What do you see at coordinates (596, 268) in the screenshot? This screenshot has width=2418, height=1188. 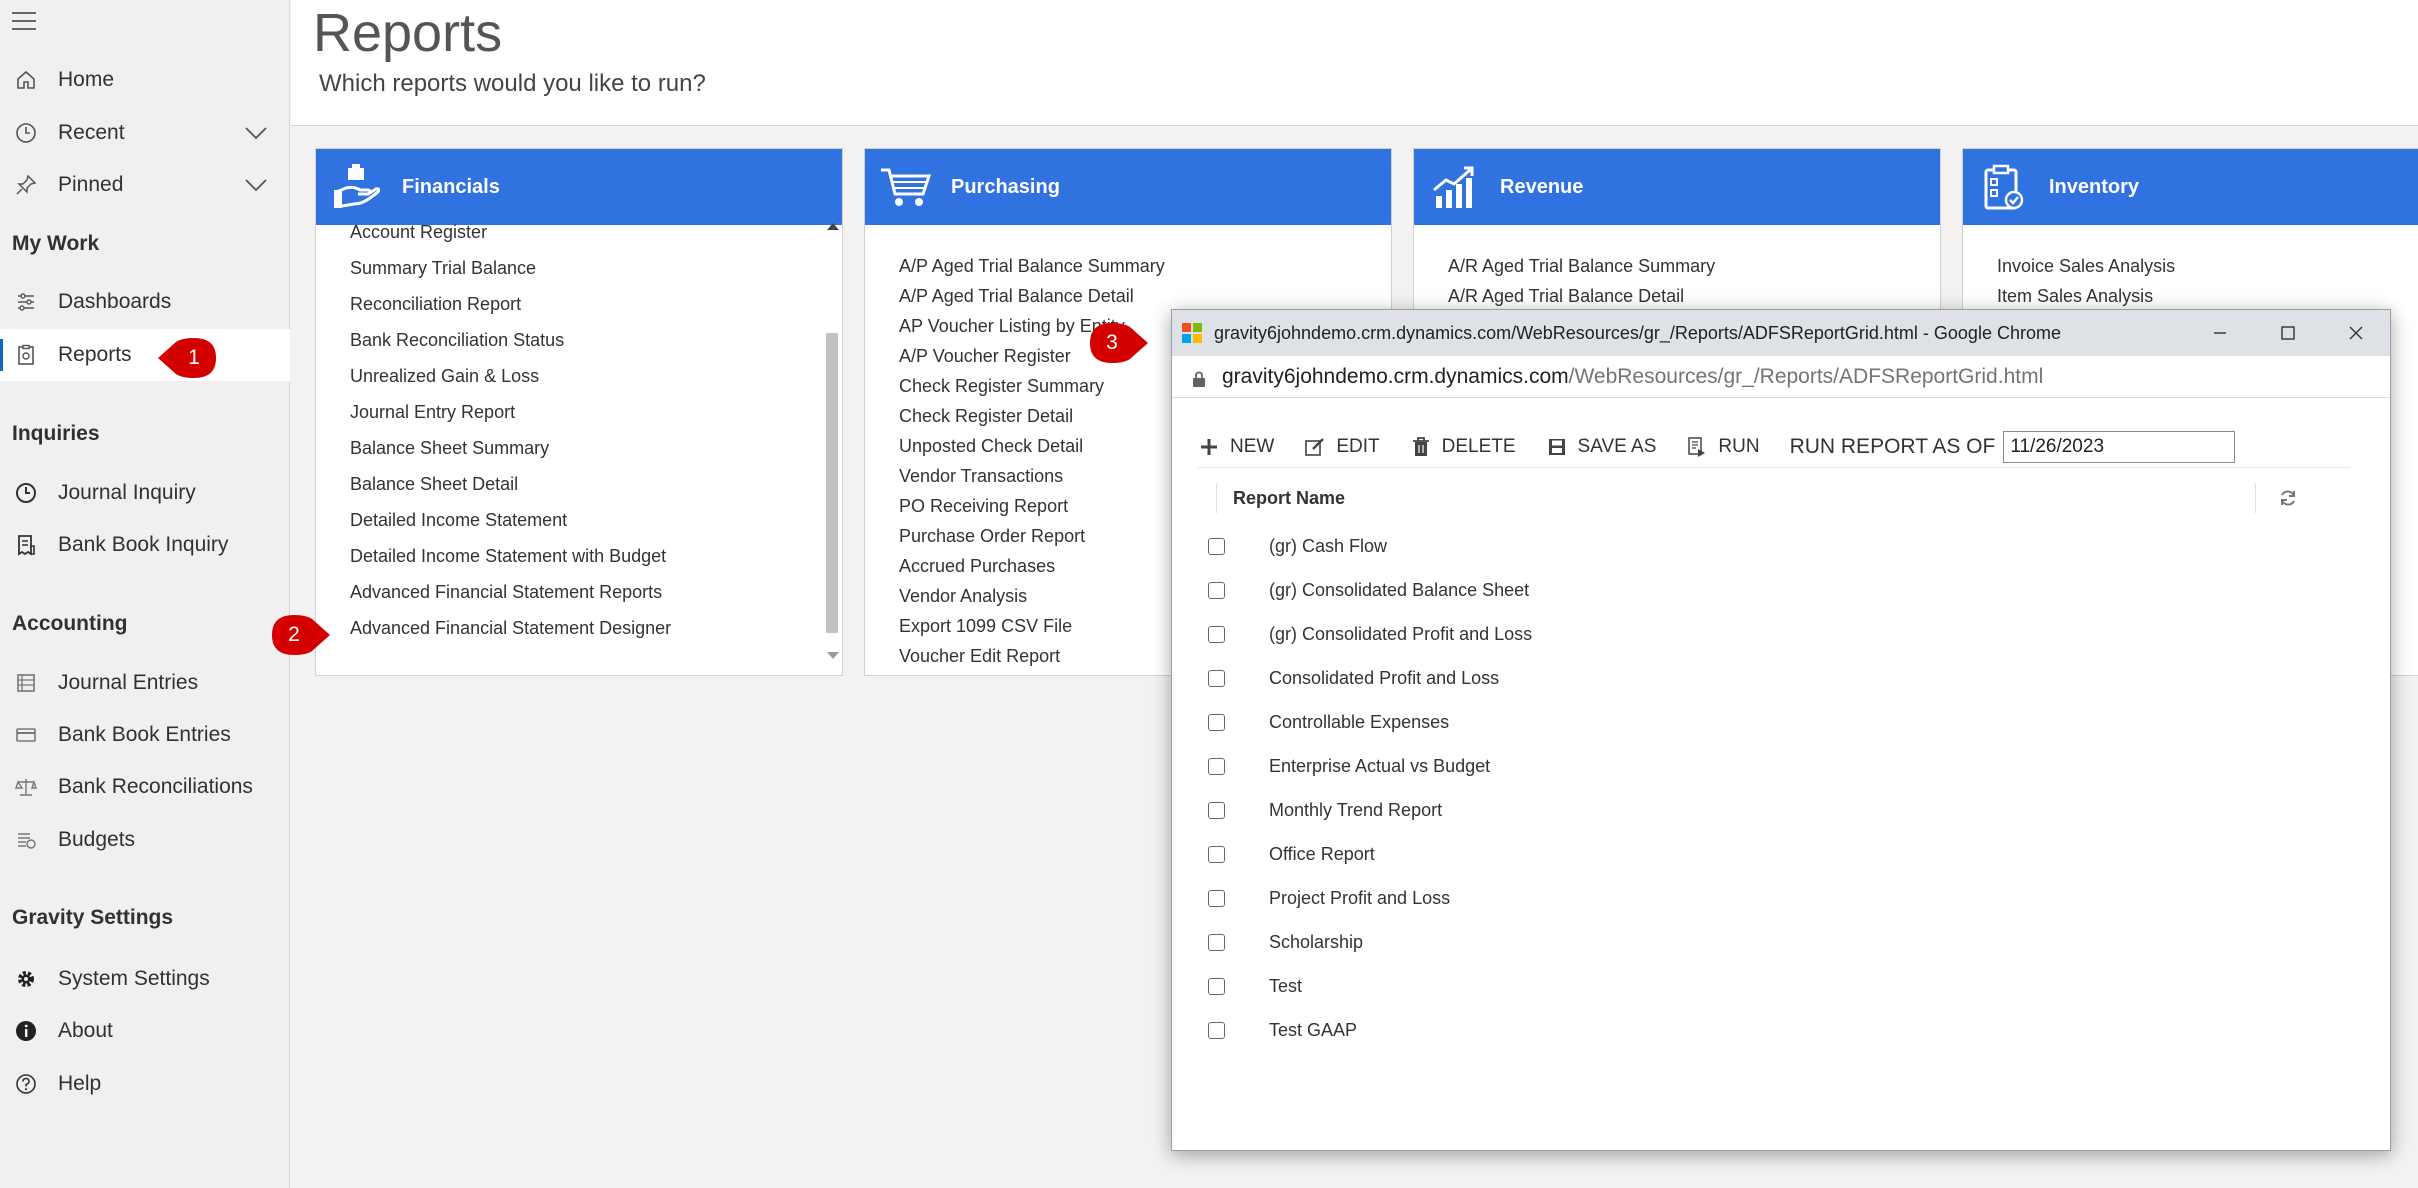 I see `report-link: Summary Trial Balance` at bounding box center [596, 268].